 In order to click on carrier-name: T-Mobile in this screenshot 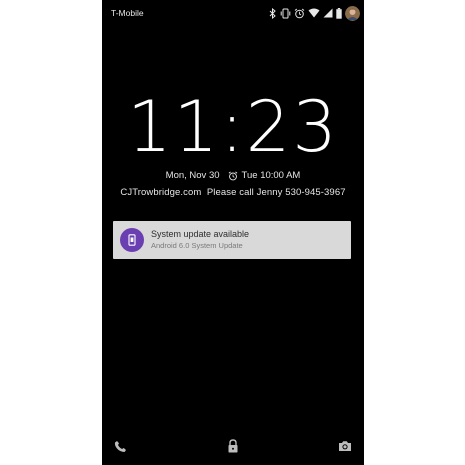, I will do `click(127, 13)`.